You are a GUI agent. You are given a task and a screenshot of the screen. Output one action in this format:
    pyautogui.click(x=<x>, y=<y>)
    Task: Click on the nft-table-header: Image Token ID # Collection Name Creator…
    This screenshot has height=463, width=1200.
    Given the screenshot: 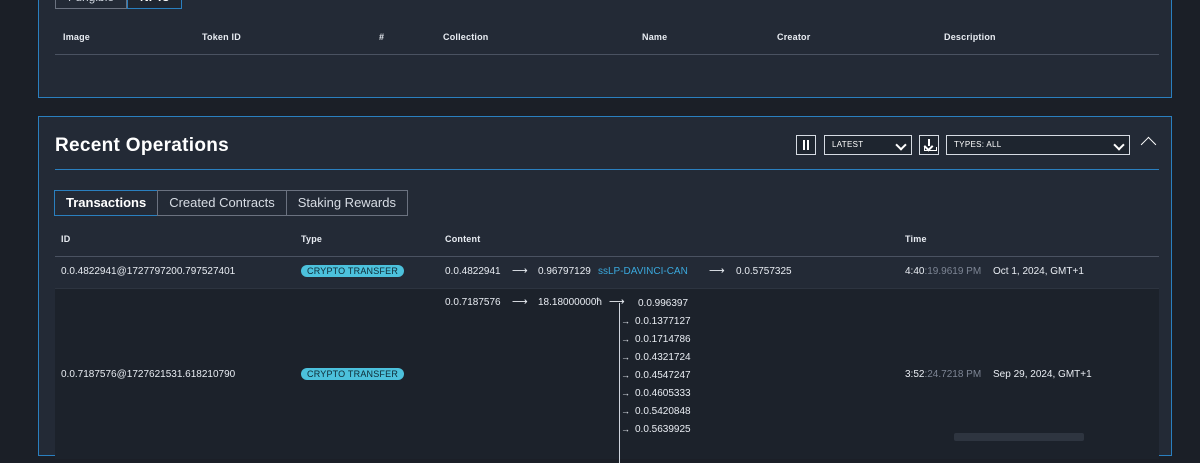 What is the action you would take?
    pyautogui.click(x=607, y=43)
    